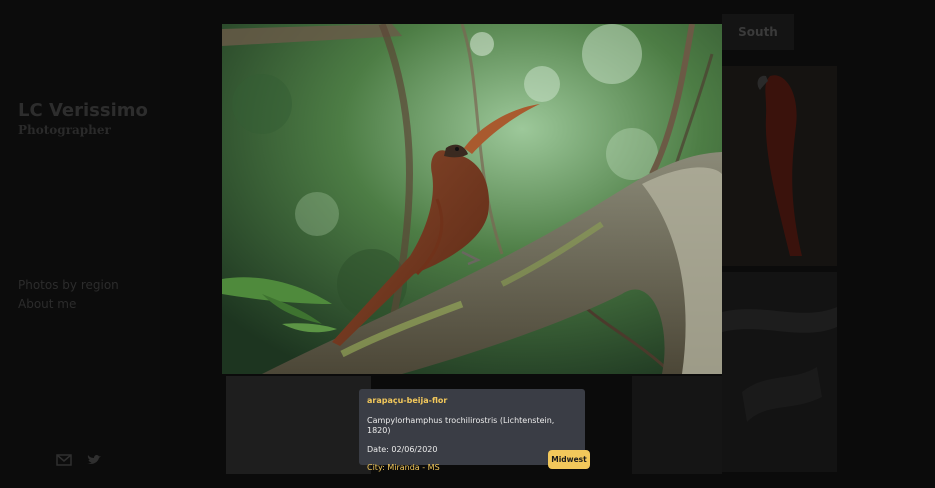 This screenshot has width=935, height=488. What do you see at coordinates (407, 400) in the screenshot?
I see `common-name: arapaçu-beija-flor` at bounding box center [407, 400].